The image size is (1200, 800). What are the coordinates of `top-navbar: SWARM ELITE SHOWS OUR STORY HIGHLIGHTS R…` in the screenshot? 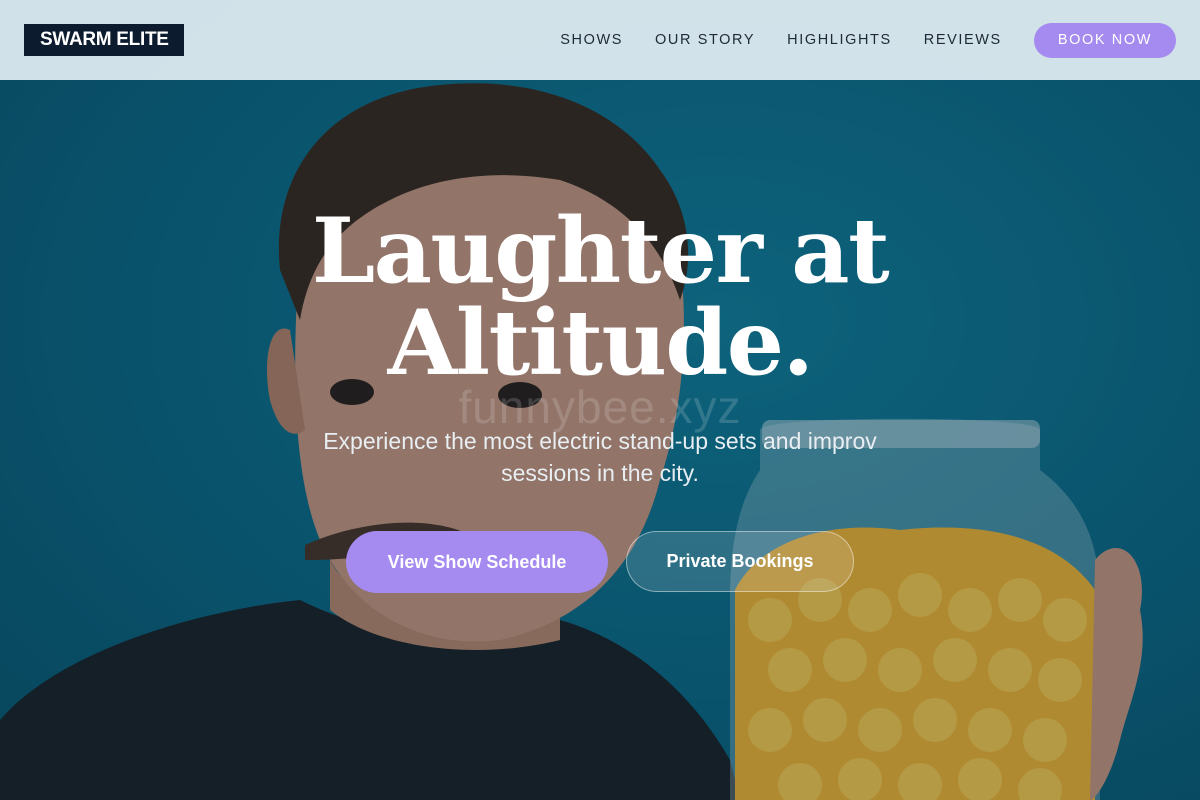 It's located at (600, 40).